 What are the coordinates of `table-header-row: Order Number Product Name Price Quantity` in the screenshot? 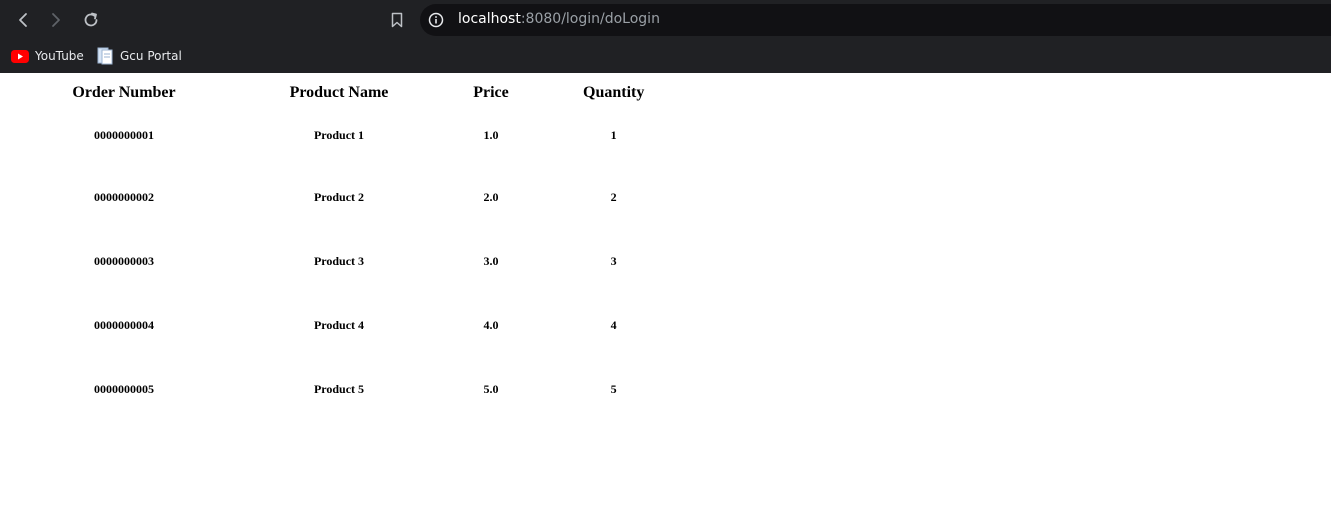 It's located at (348, 93).